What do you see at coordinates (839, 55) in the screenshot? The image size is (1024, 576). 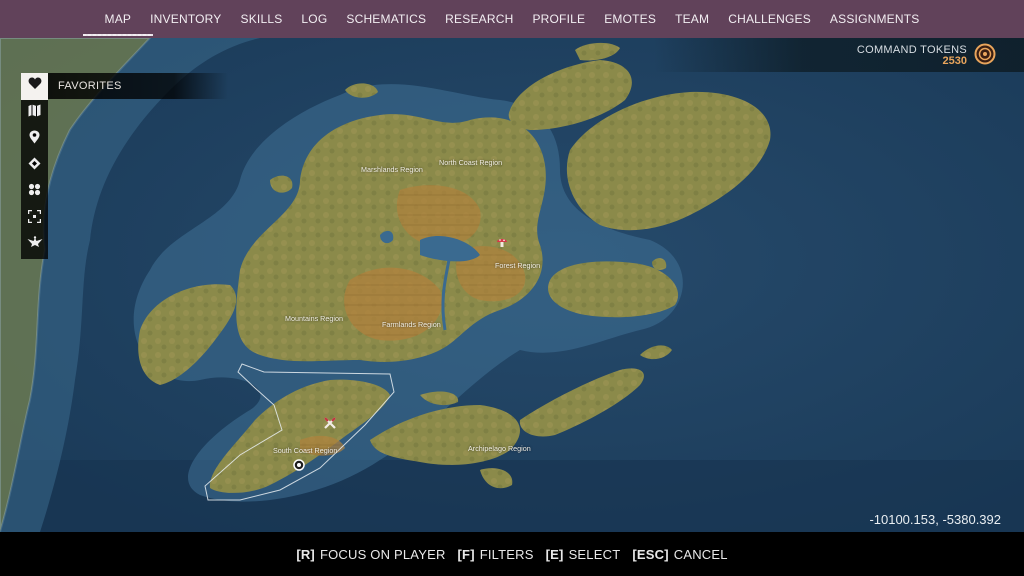 I see `command-tokens-panel: COMMAND TOKENS 2530` at bounding box center [839, 55].